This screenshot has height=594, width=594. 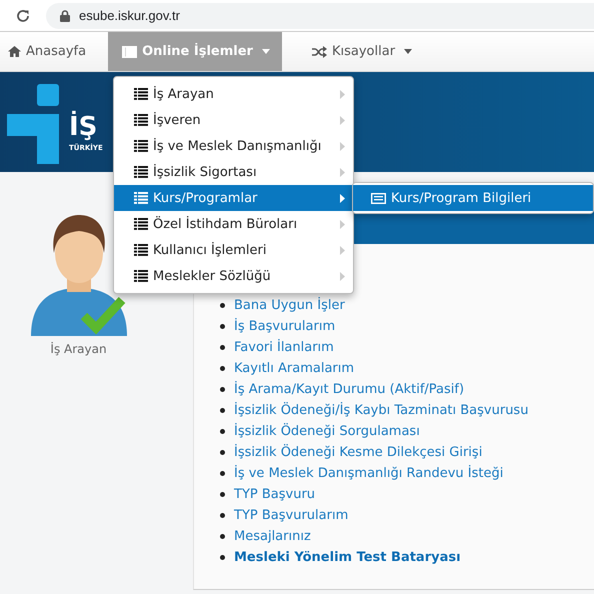 What do you see at coordinates (473, 198) in the screenshot?
I see `submenu-item: Kurs/Program Bilgileri` at bounding box center [473, 198].